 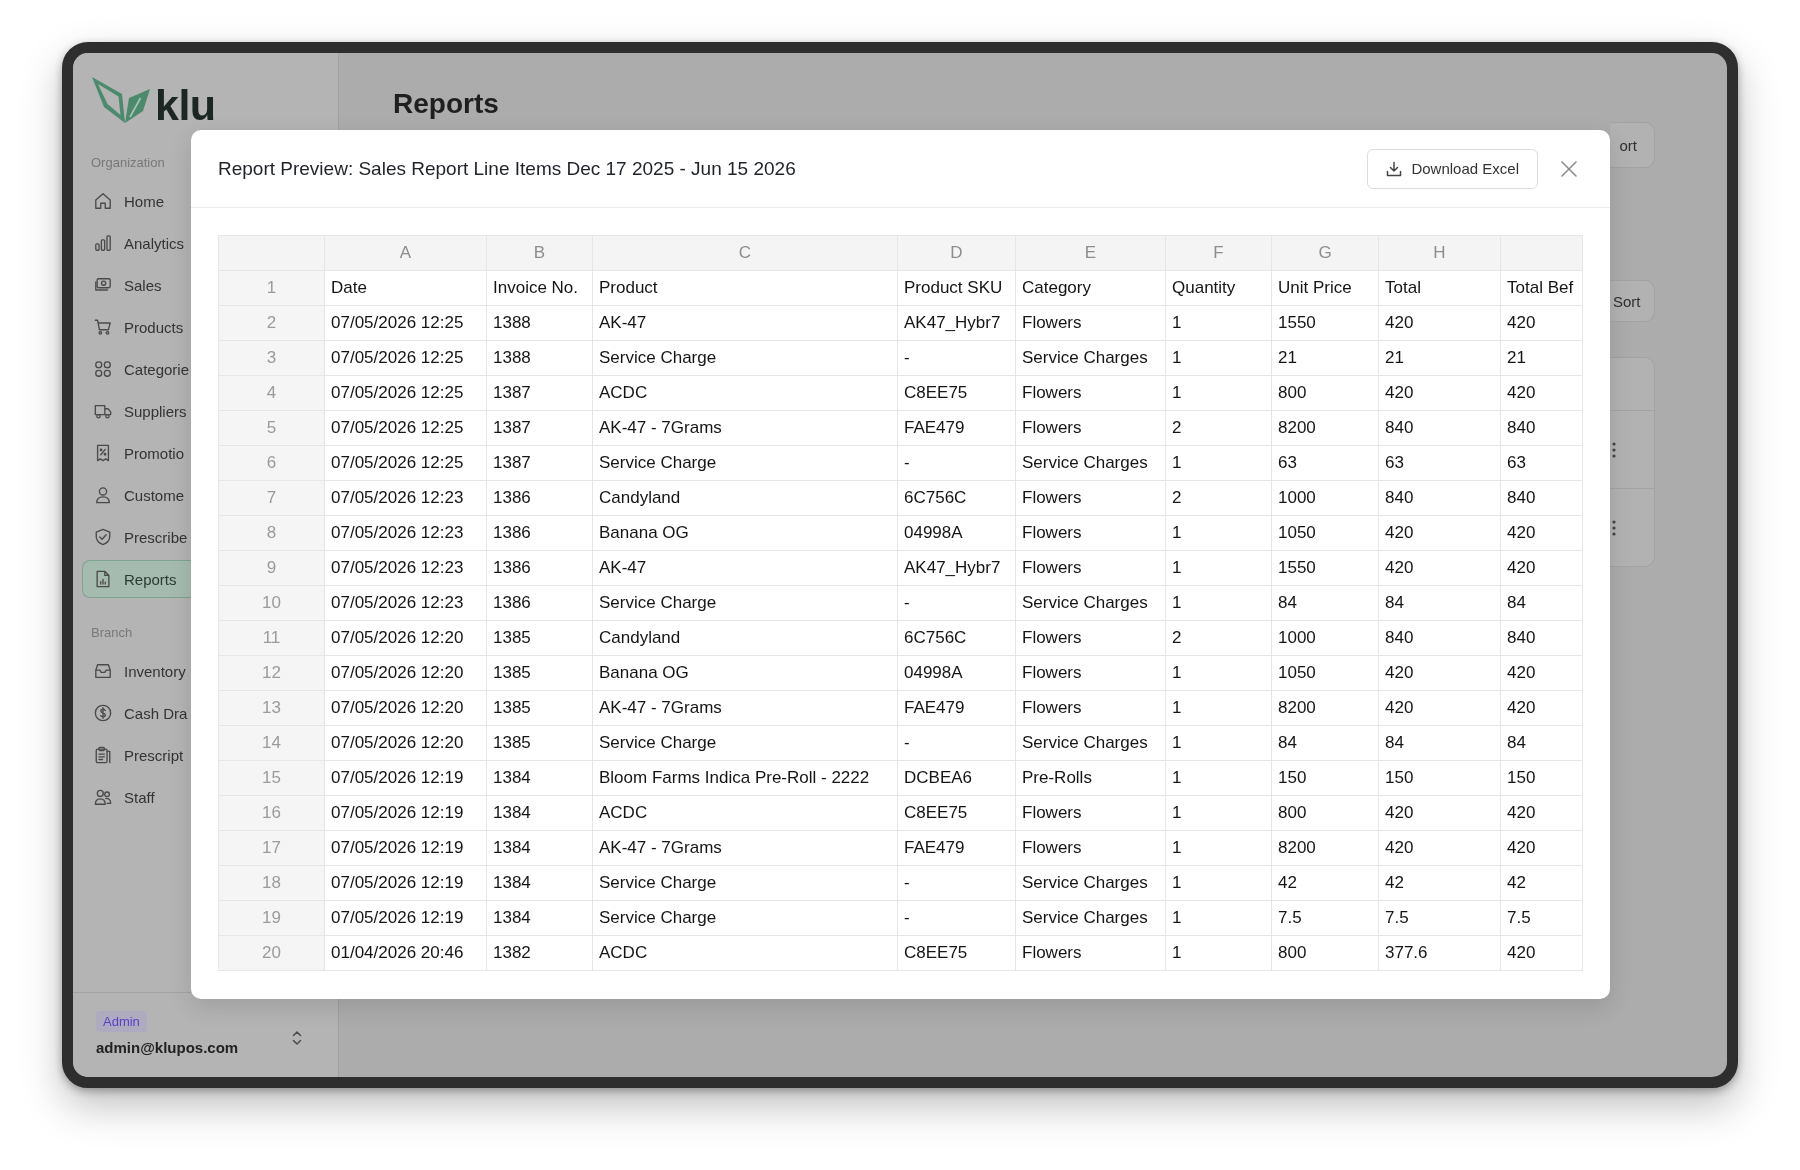 What do you see at coordinates (1218, 498) in the screenshot?
I see `table-cell: 2` at bounding box center [1218, 498].